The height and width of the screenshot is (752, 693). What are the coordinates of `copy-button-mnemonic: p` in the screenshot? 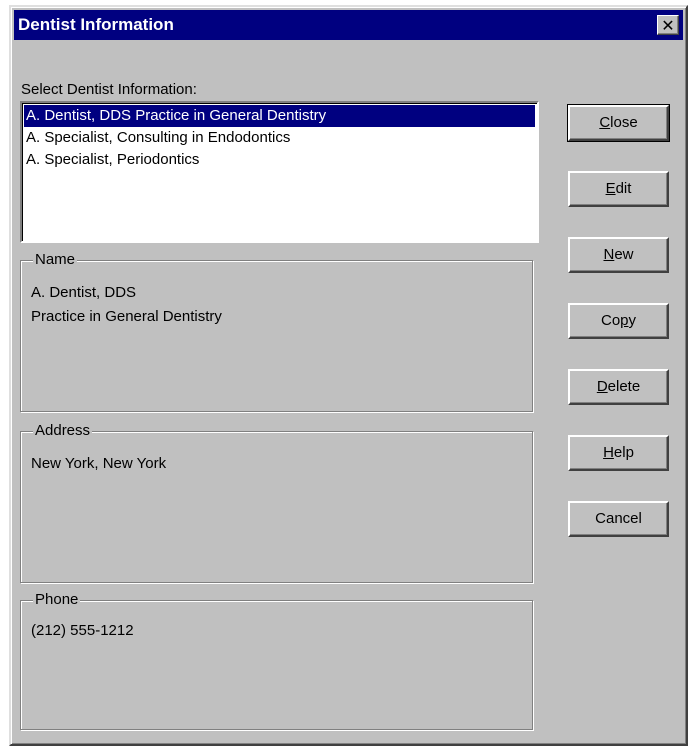 It's located at (624, 320).